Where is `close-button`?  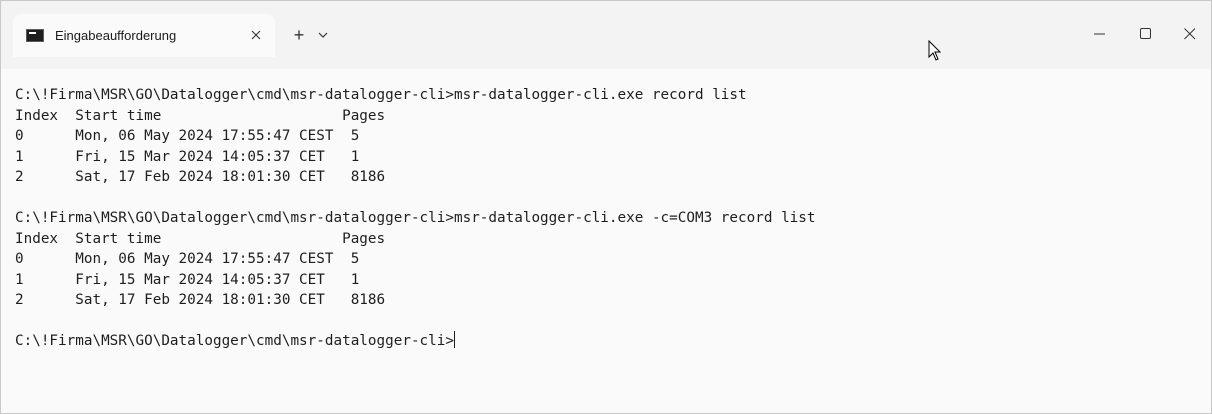 close-button is located at coordinates (1189, 34).